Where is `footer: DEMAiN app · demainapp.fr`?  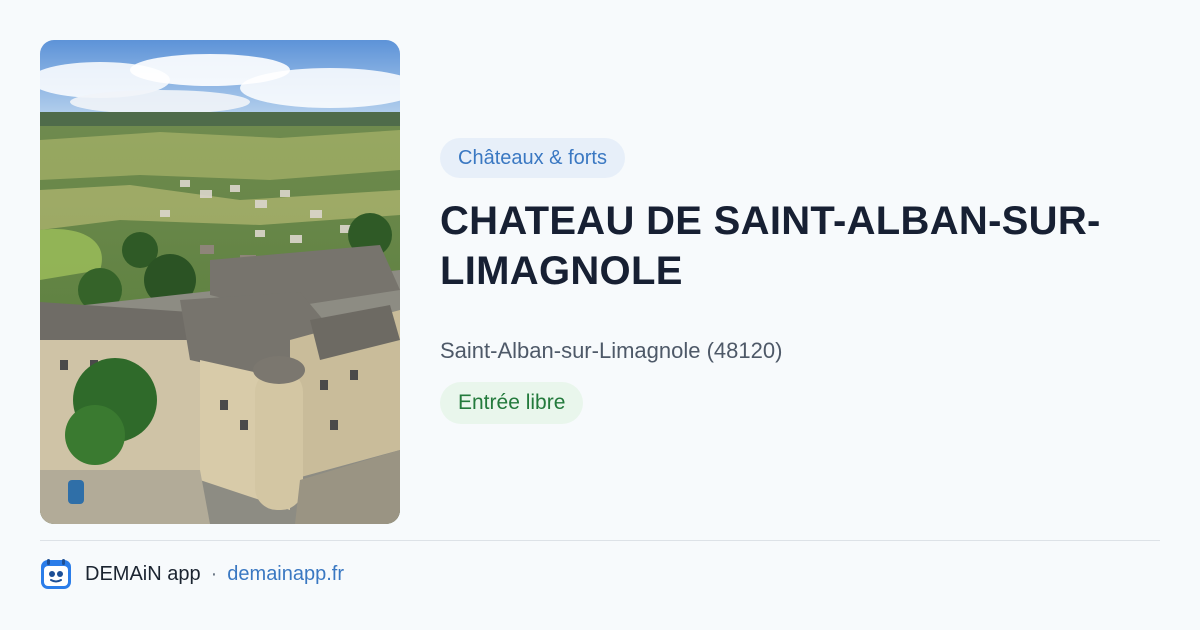 footer: DEMAiN app · demainapp.fr is located at coordinates (192, 574).